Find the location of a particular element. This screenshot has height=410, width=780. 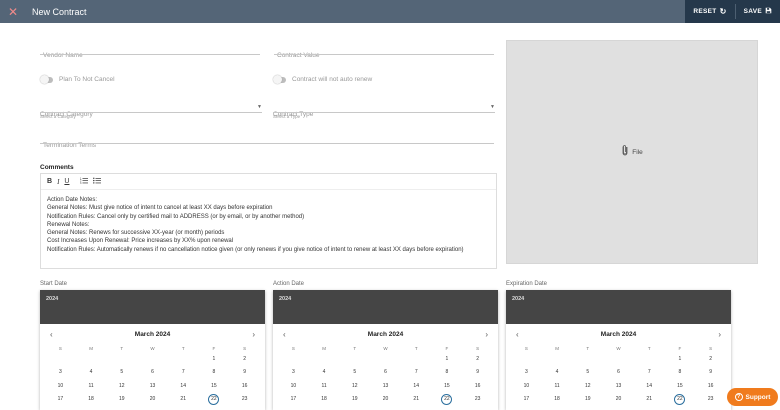

no-auto-renew-switch is located at coordinates (279, 79).